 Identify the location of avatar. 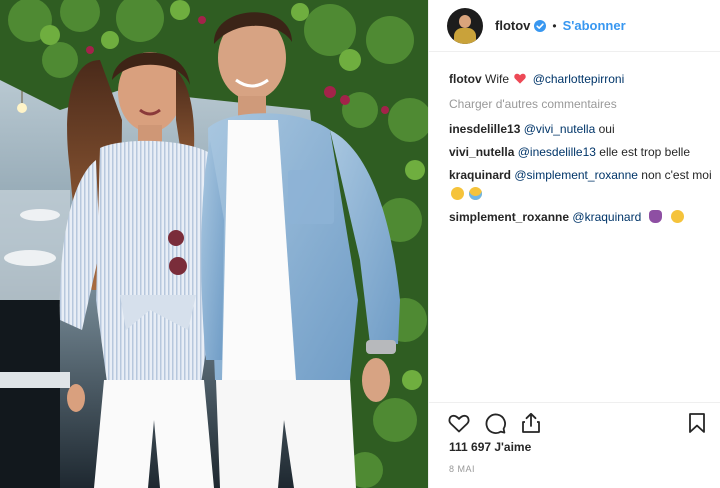
(465, 25).